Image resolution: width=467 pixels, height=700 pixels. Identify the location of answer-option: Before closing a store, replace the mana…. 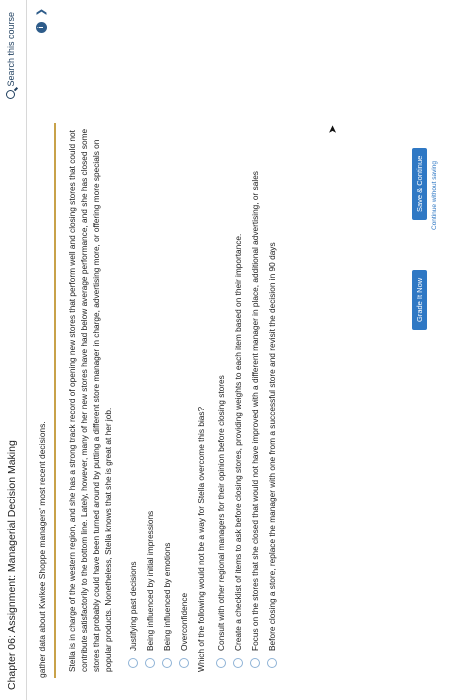
(271, 419).